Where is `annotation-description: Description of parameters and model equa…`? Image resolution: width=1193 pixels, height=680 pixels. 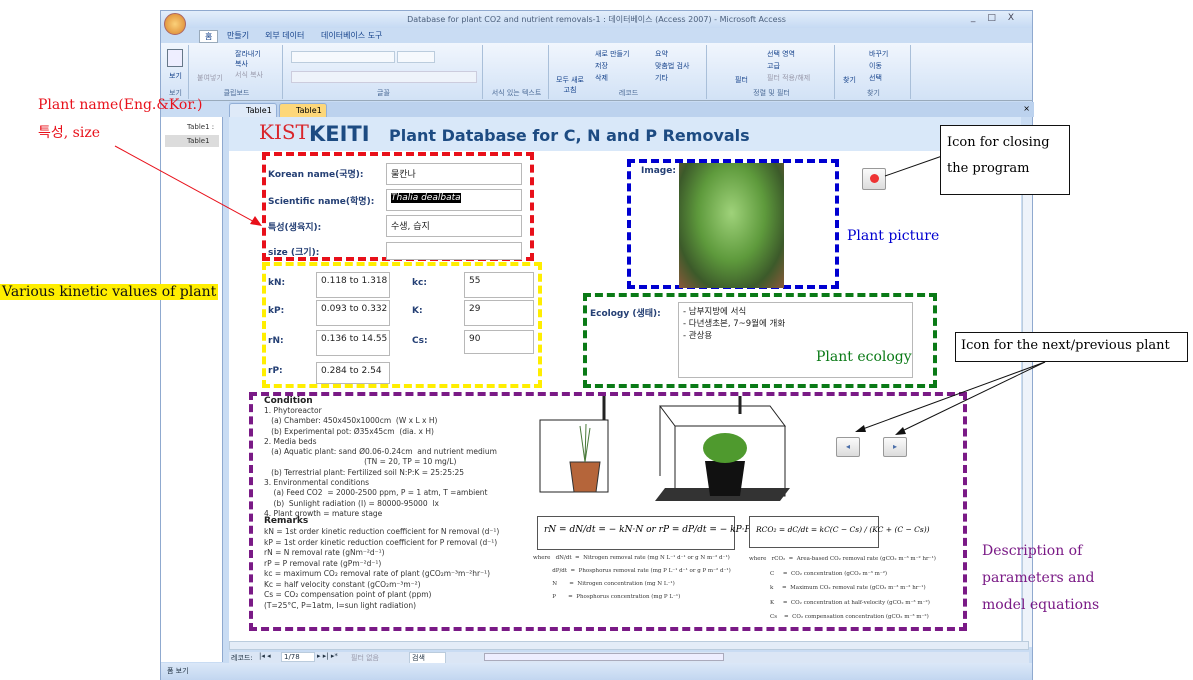 annotation-description: Description of parameters and model equa… is located at coordinates (1041, 578).